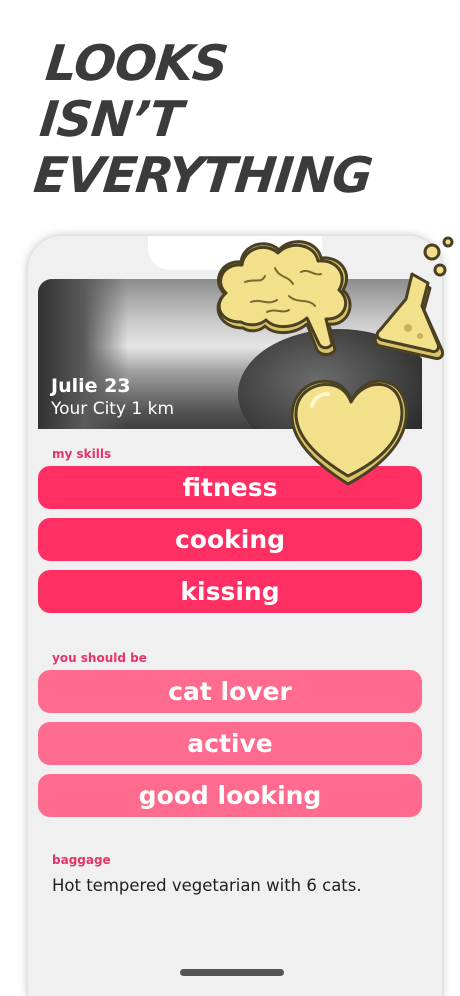 The width and height of the screenshot is (460, 996). Describe the element at coordinates (230, 743) in the screenshot. I see `want-pill-active: active` at that location.